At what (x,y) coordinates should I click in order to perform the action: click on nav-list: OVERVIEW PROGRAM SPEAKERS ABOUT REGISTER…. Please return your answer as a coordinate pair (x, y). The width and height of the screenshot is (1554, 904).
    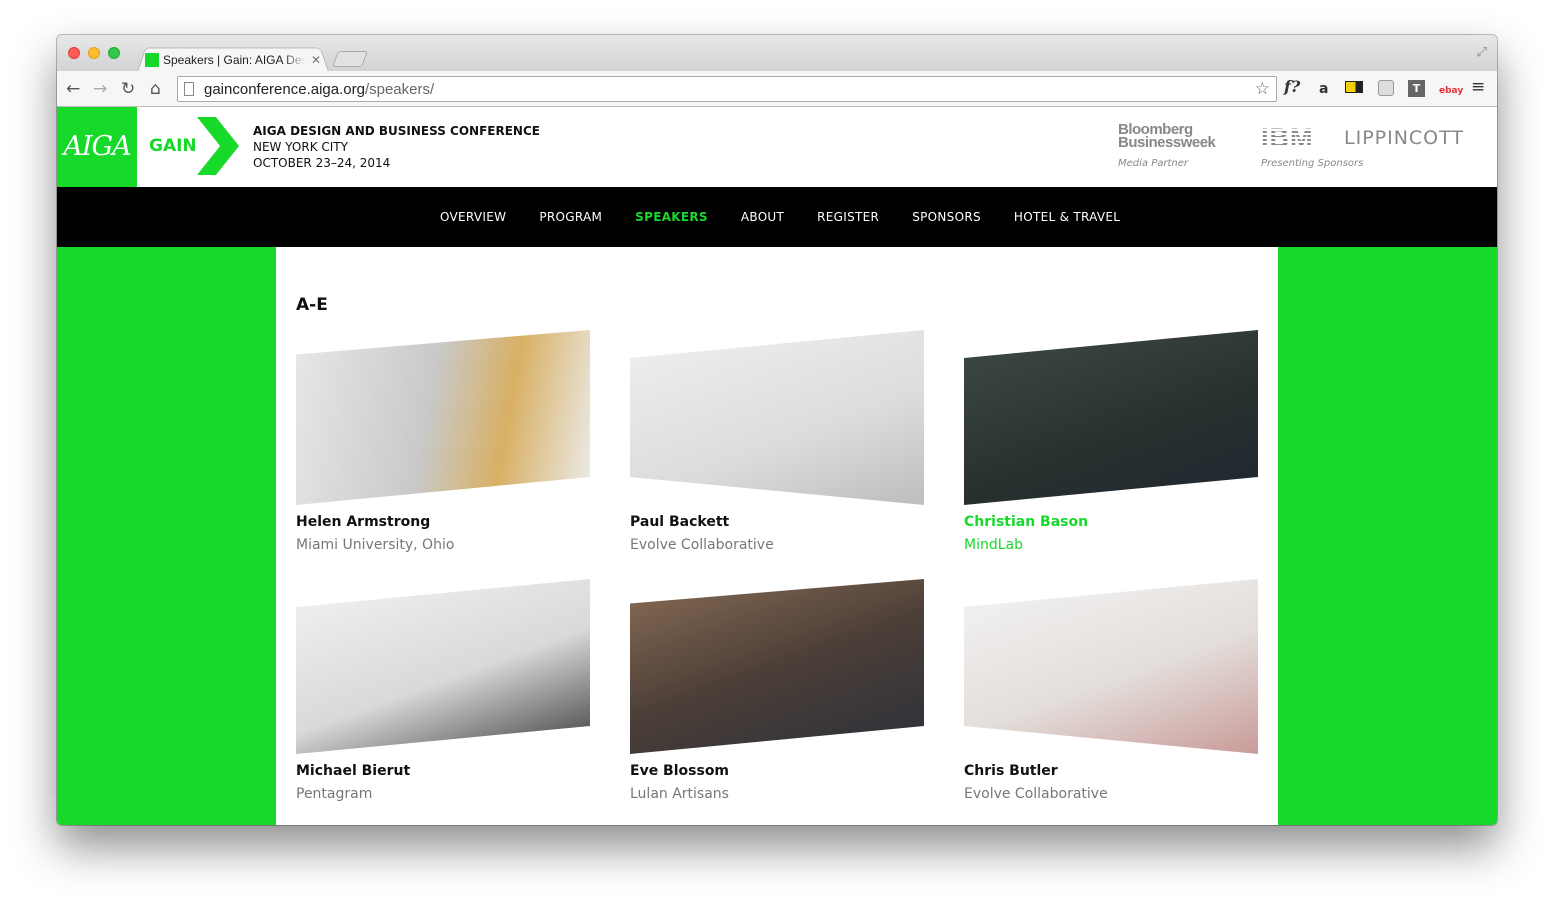
    Looking at the image, I should click on (796, 217).